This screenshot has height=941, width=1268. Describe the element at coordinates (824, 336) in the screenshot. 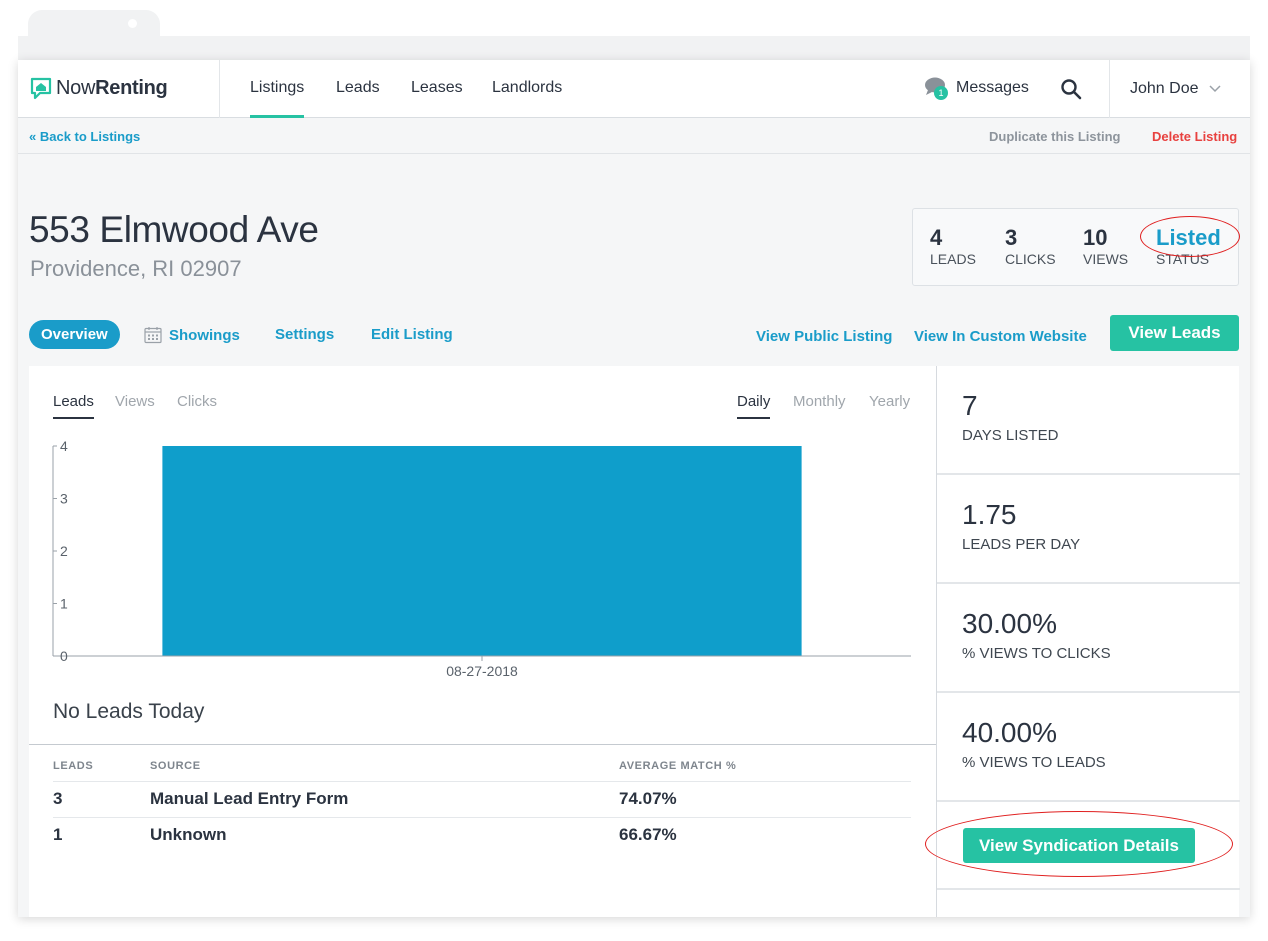

I see `view-public-listing-link: View Public Listing` at that location.